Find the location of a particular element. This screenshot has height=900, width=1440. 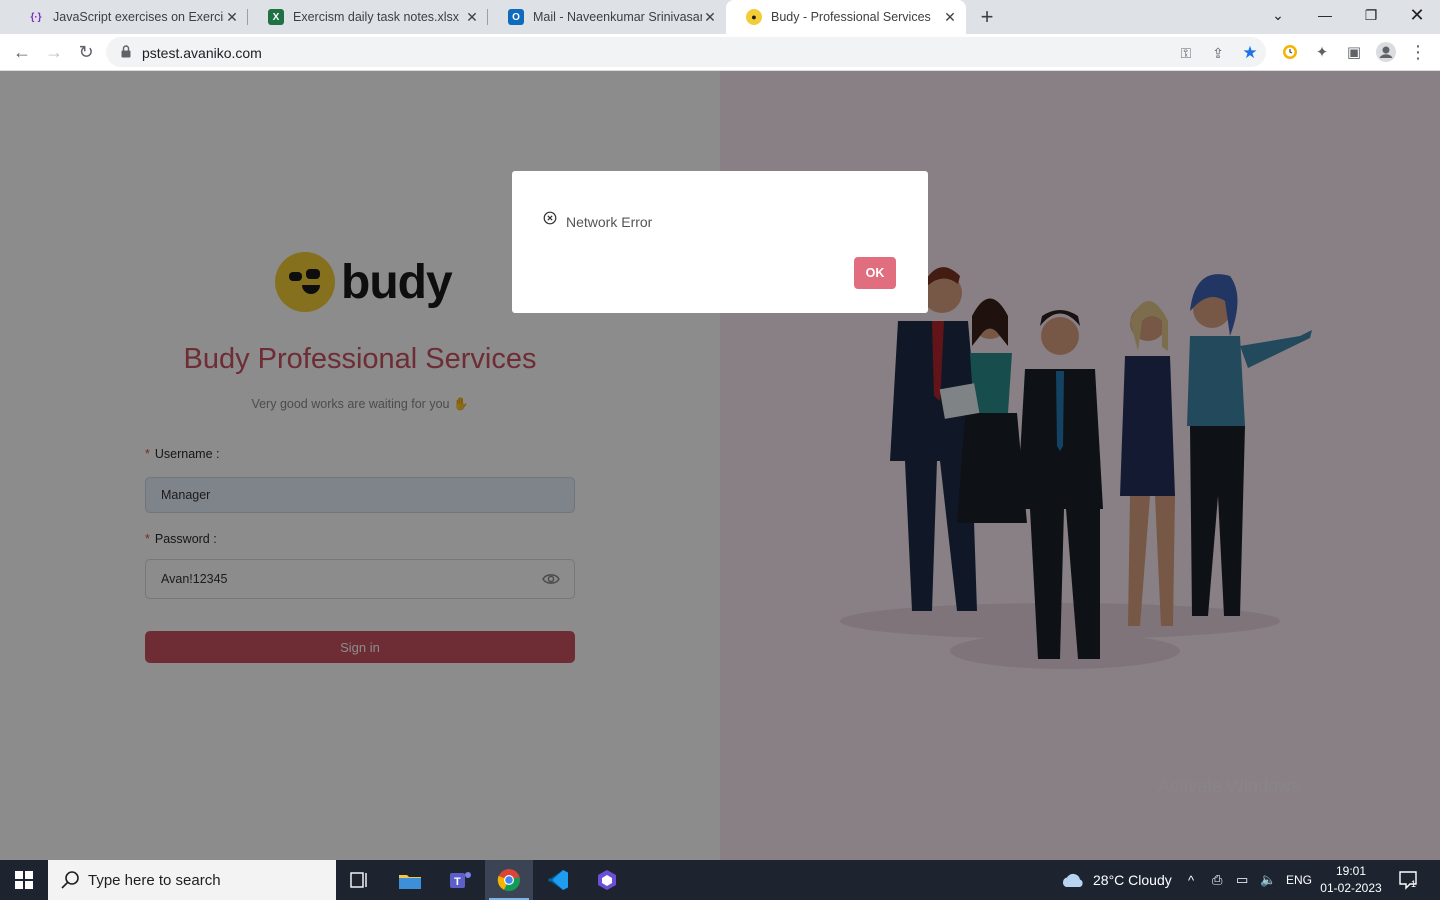

teams-icon: T is located at coordinates (460, 880).